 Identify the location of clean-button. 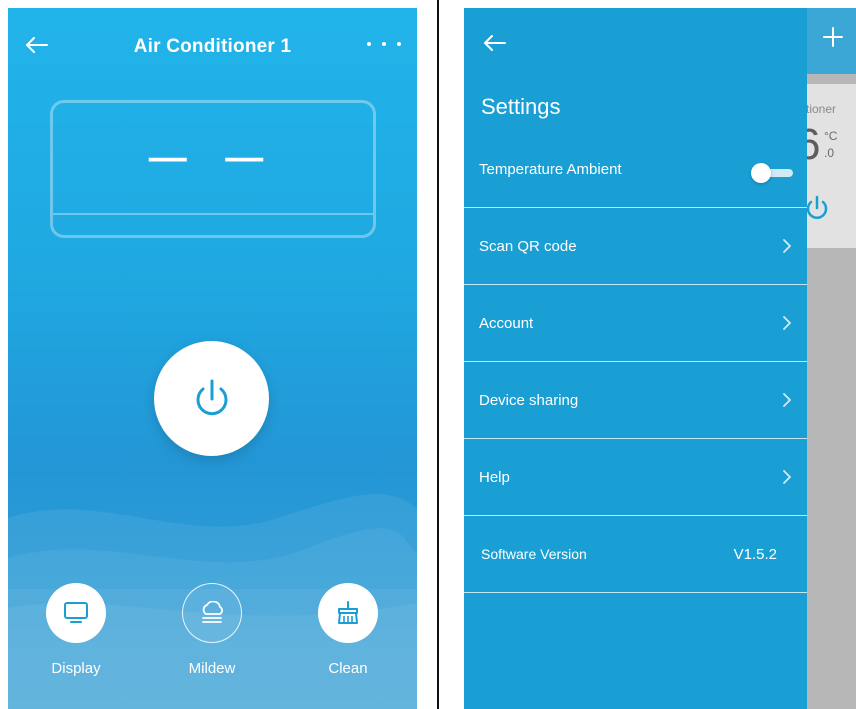
(348, 613).